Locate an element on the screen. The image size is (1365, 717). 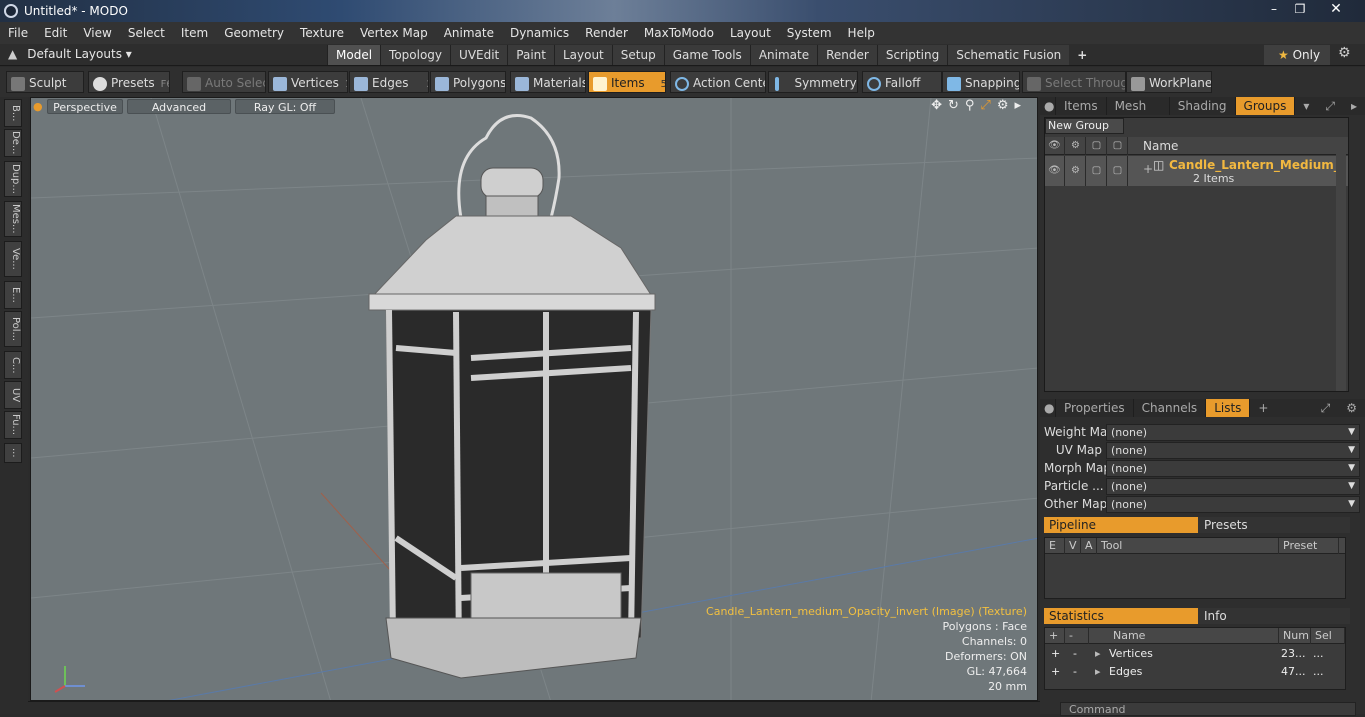
gear-icon: ⚙ is located at coordinates (1344, 53).